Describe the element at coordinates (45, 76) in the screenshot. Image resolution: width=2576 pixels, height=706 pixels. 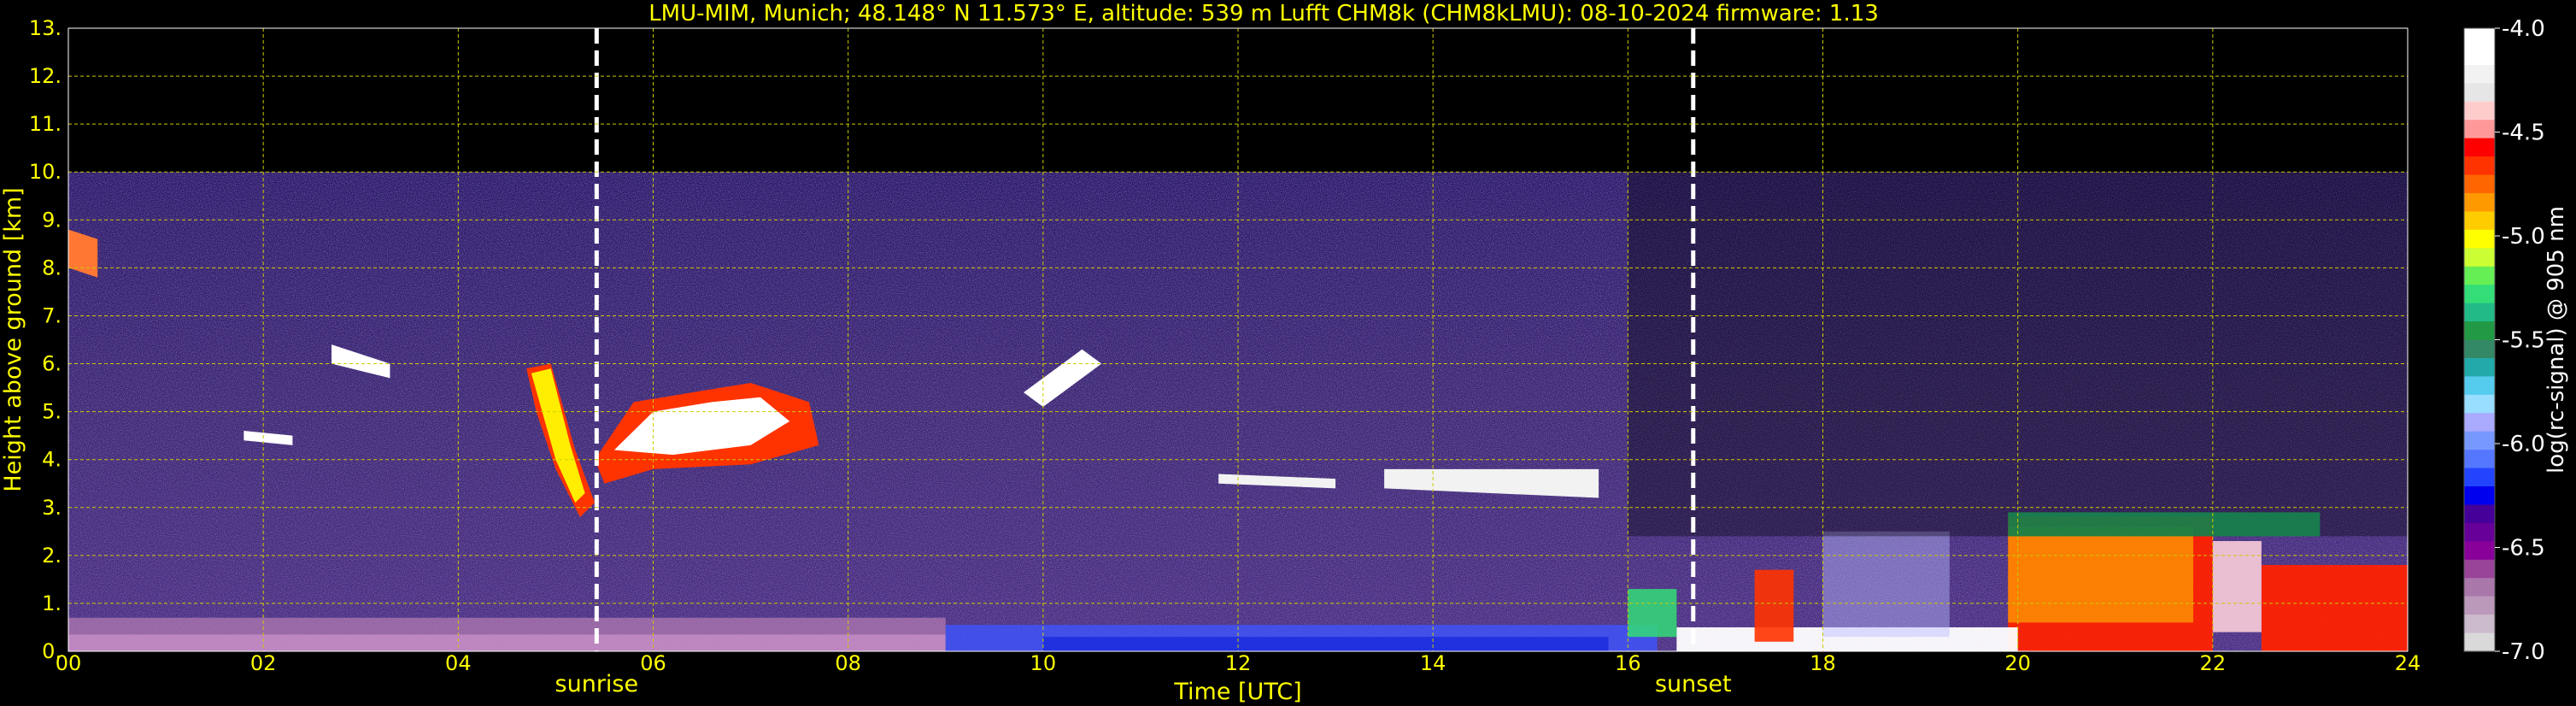
I see `y-tick-label: 12.` at that location.